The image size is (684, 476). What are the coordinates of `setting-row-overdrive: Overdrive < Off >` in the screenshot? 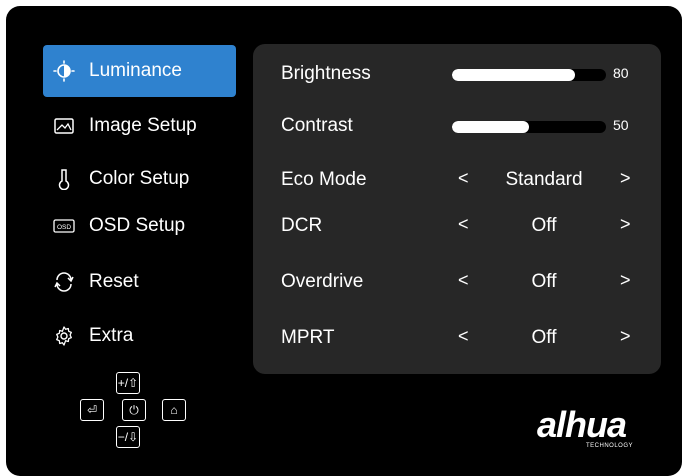 It's located at (457, 282).